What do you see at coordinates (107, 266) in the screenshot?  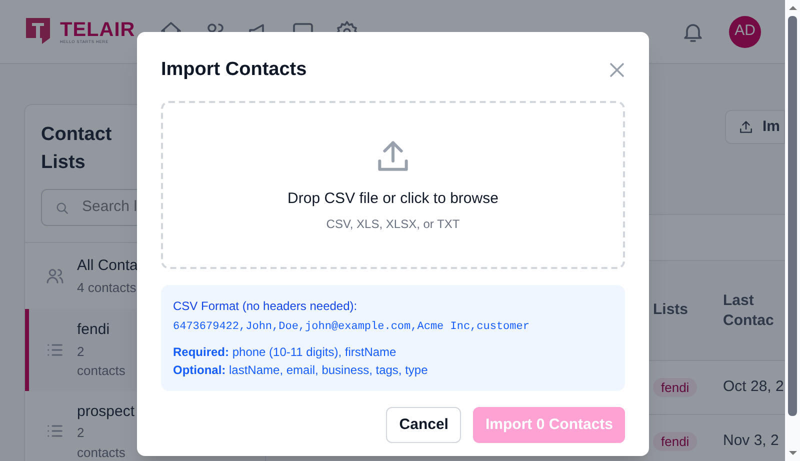 I see `list-name: All Conta` at bounding box center [107, 266].